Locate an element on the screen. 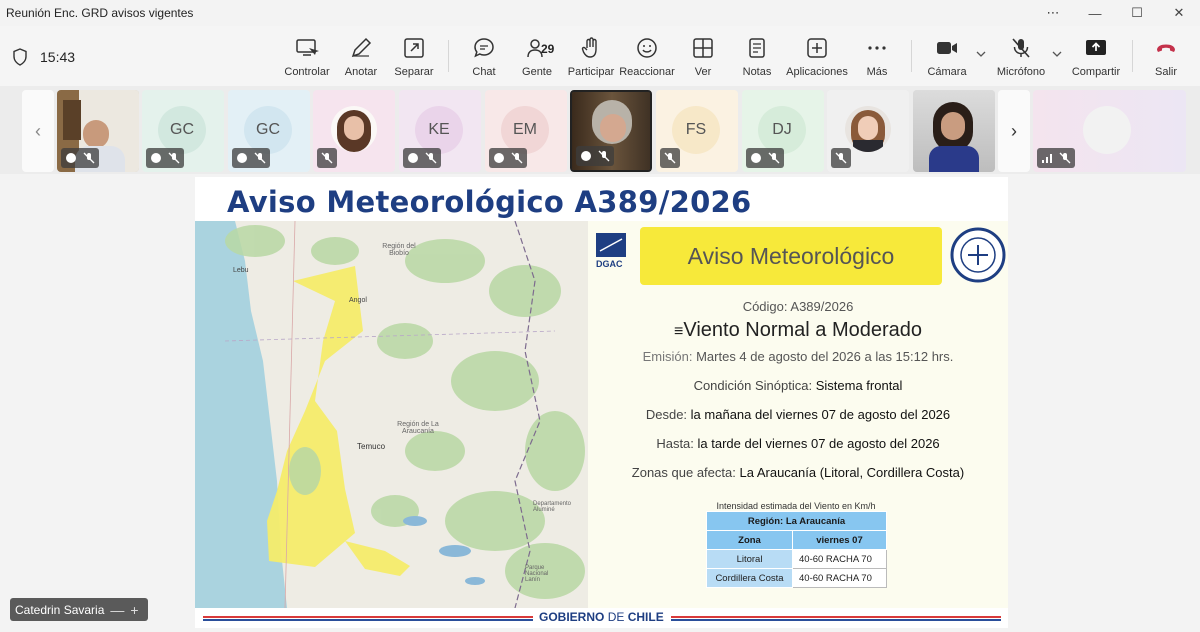  reaccionar-button: Reaccionar is located at coordinates (647, 59).